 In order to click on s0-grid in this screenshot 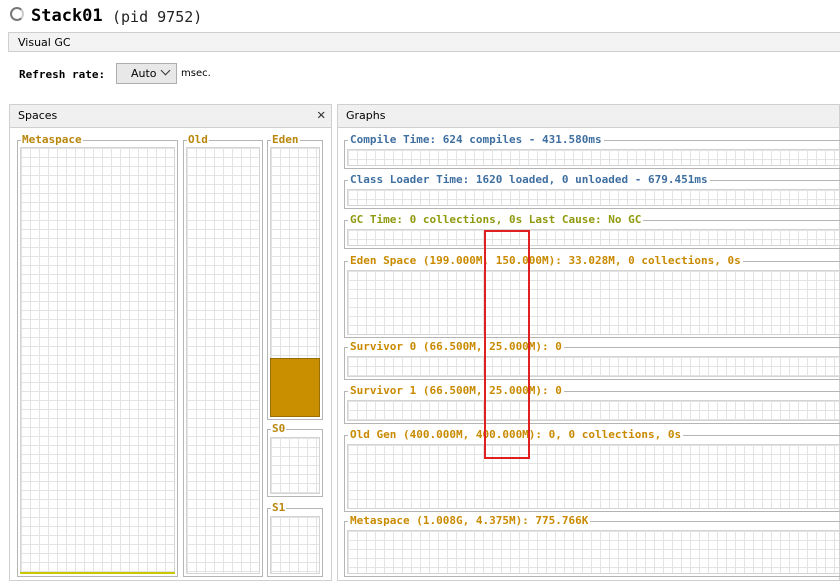, I will do `click(295, 465)`.